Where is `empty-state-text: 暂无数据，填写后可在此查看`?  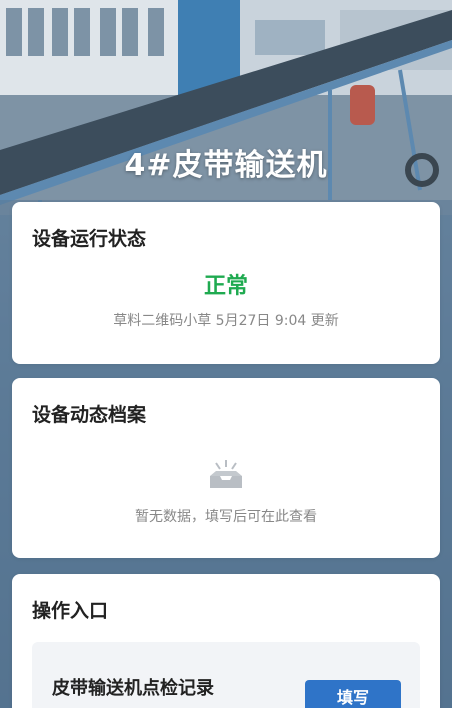
empty-state-text: 暂无数据，填写后可在此查看 is located at coordinates (226, 517).